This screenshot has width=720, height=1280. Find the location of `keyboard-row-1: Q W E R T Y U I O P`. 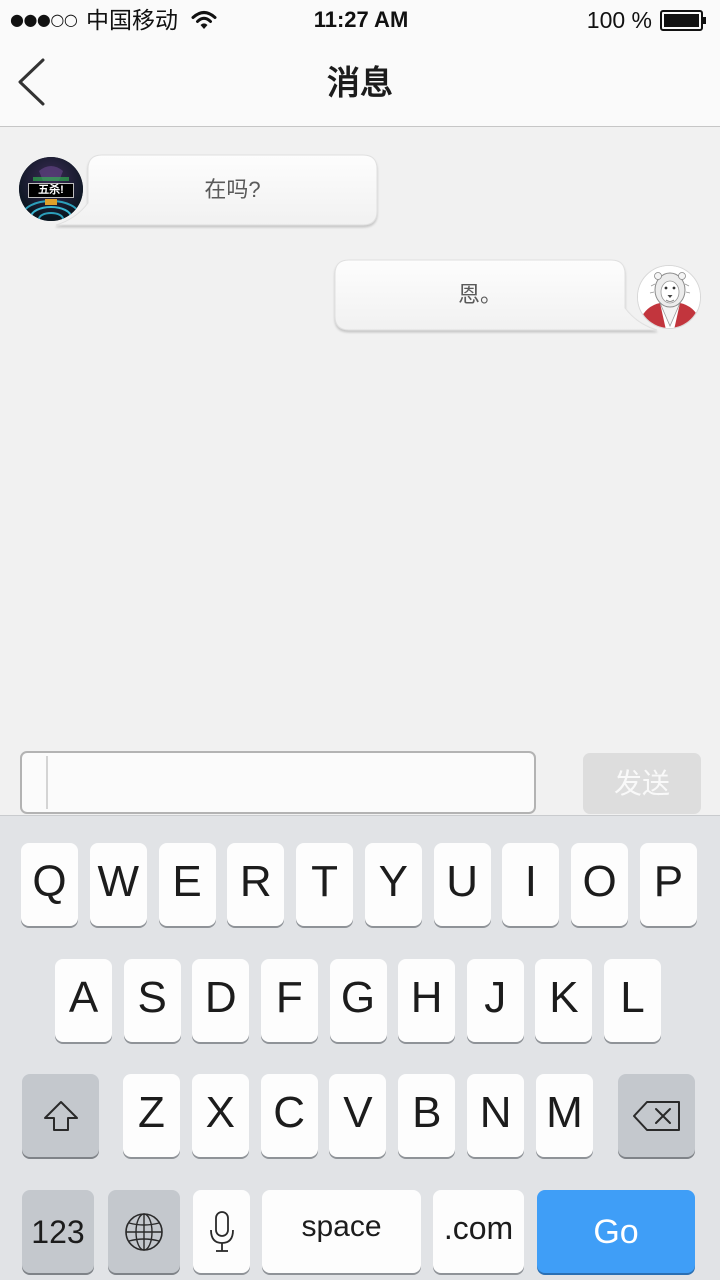

keyboard-row-1: Q W E R T Y U I O P is located at coordinates (359, 884).